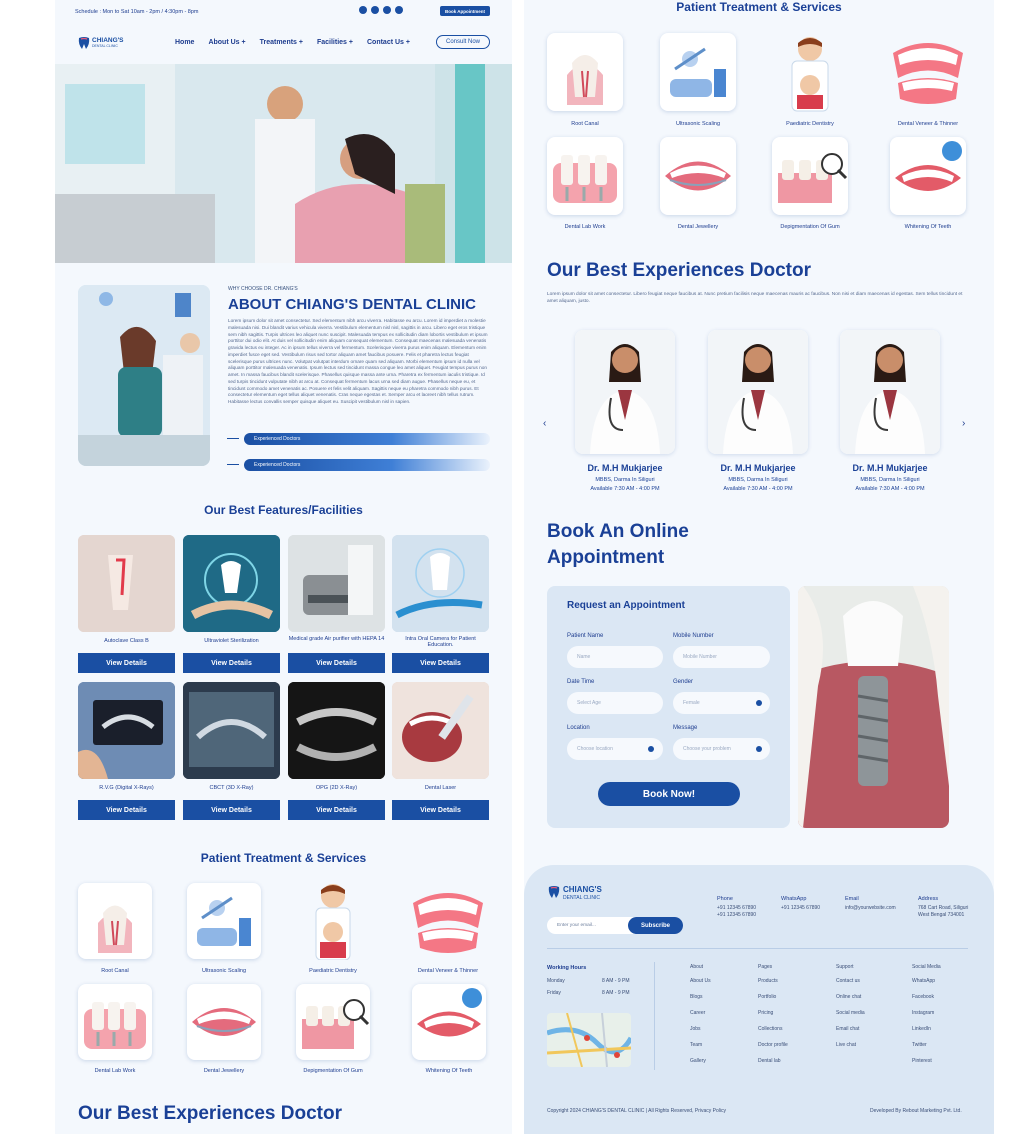 Image resolution: width=1024 pixels, height=1134 pixels. What do you see at coordinates (737, 908) in the screenshot?
I see `phone-1: +91 12345 67890` at bounding box center [737, 908].